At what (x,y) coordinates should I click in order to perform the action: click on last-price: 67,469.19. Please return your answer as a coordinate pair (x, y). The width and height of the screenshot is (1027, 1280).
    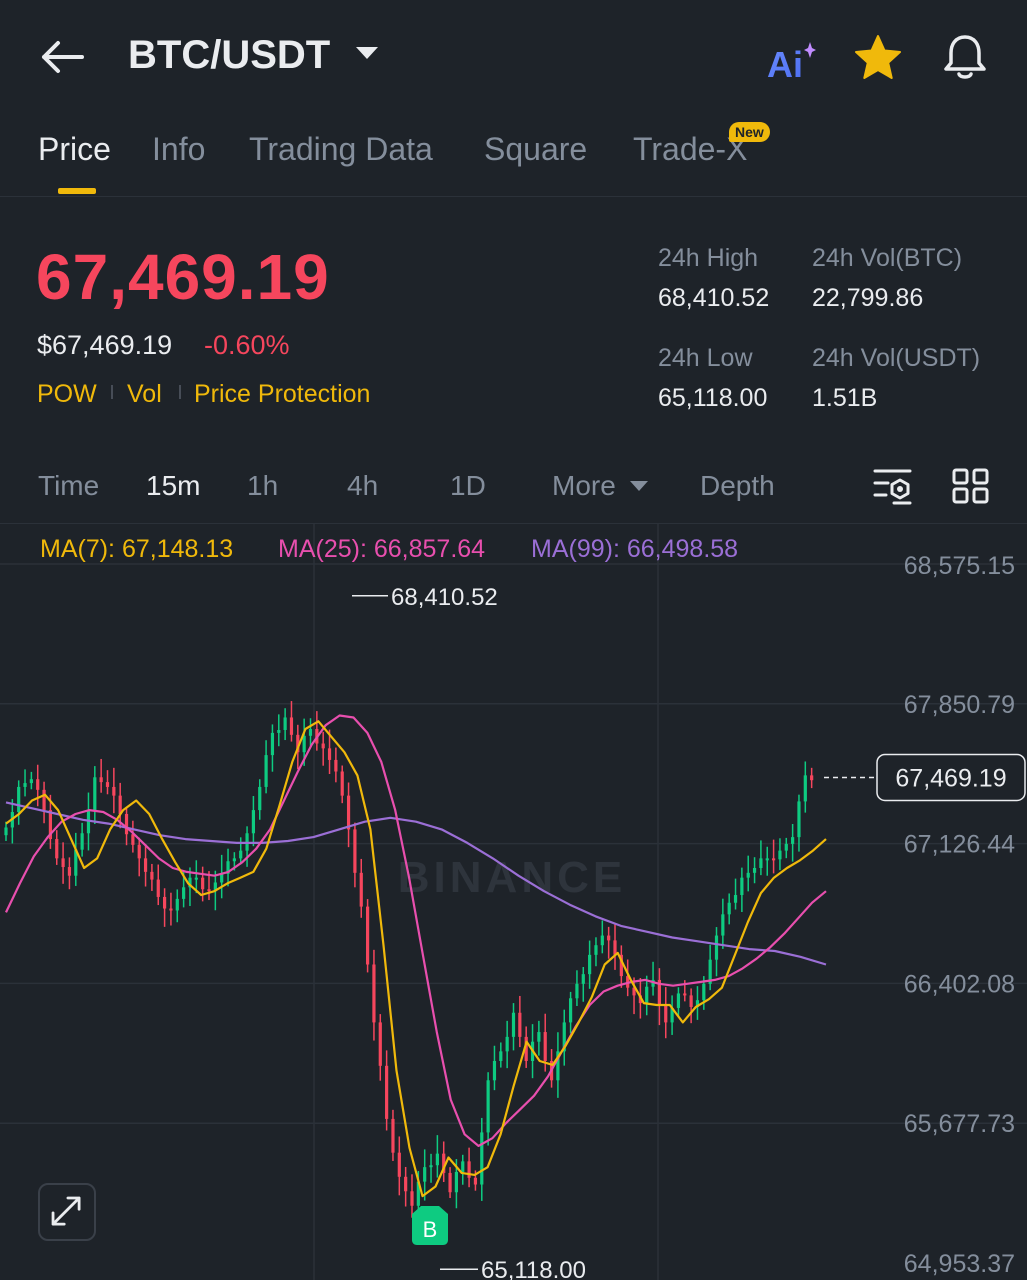
    Looking at the image, I should click on (183, 277).